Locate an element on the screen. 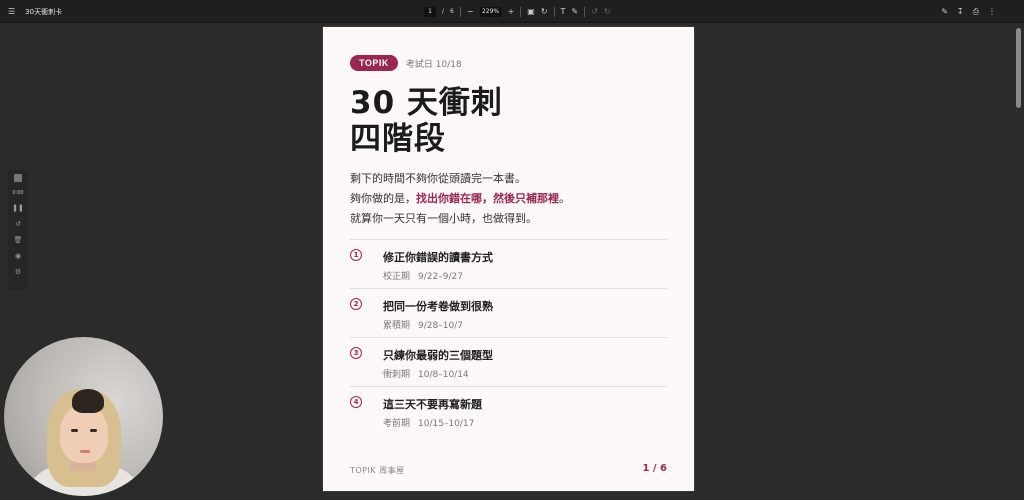  trash-icon: 🗑 is located at coordinates (18, 240).